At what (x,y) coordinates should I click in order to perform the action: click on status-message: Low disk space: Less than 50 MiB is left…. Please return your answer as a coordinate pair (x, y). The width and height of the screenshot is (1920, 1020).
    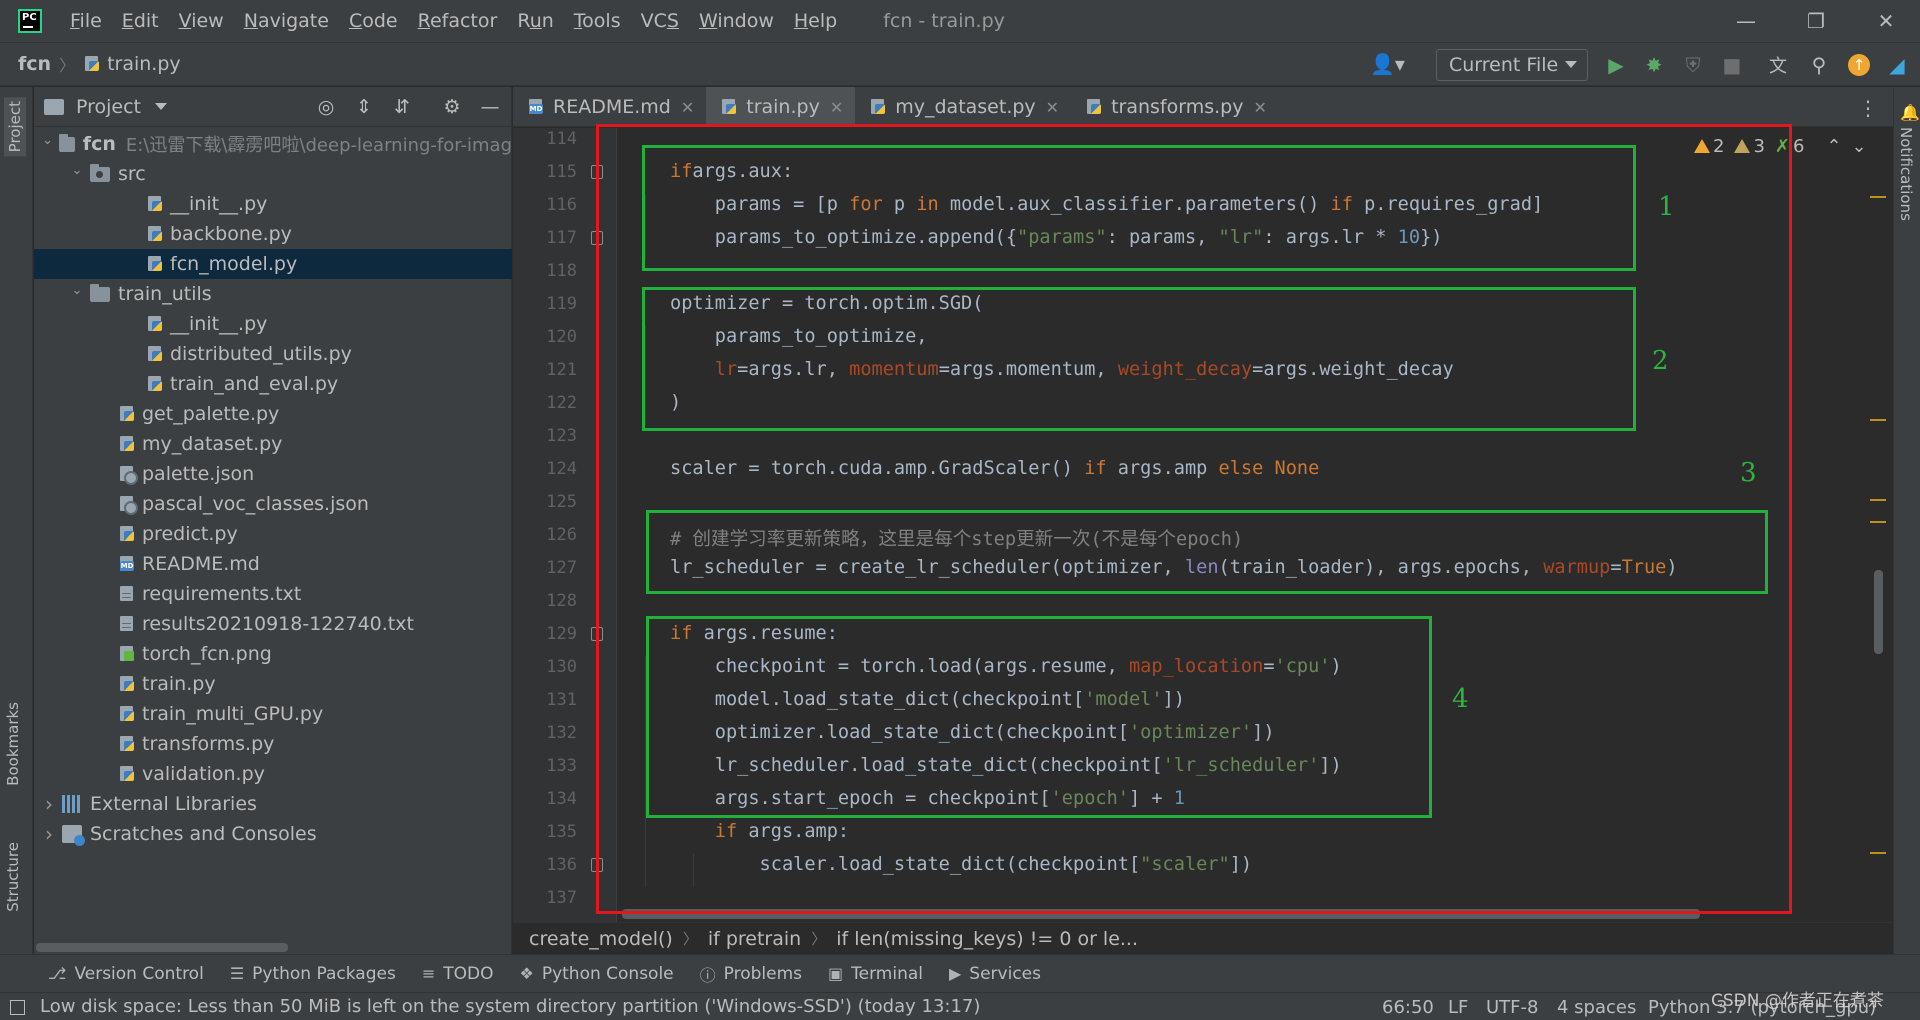
    Looking at the image, I should click on (510, 1006).